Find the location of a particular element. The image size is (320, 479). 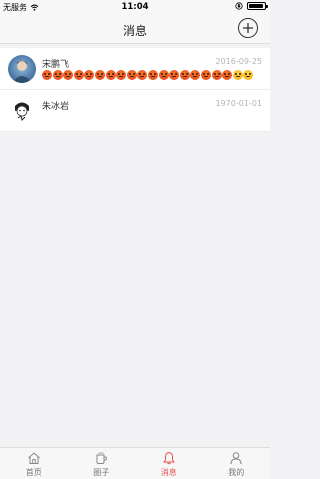

tab-circle: 圈子 is located at coordinates (102, 463).